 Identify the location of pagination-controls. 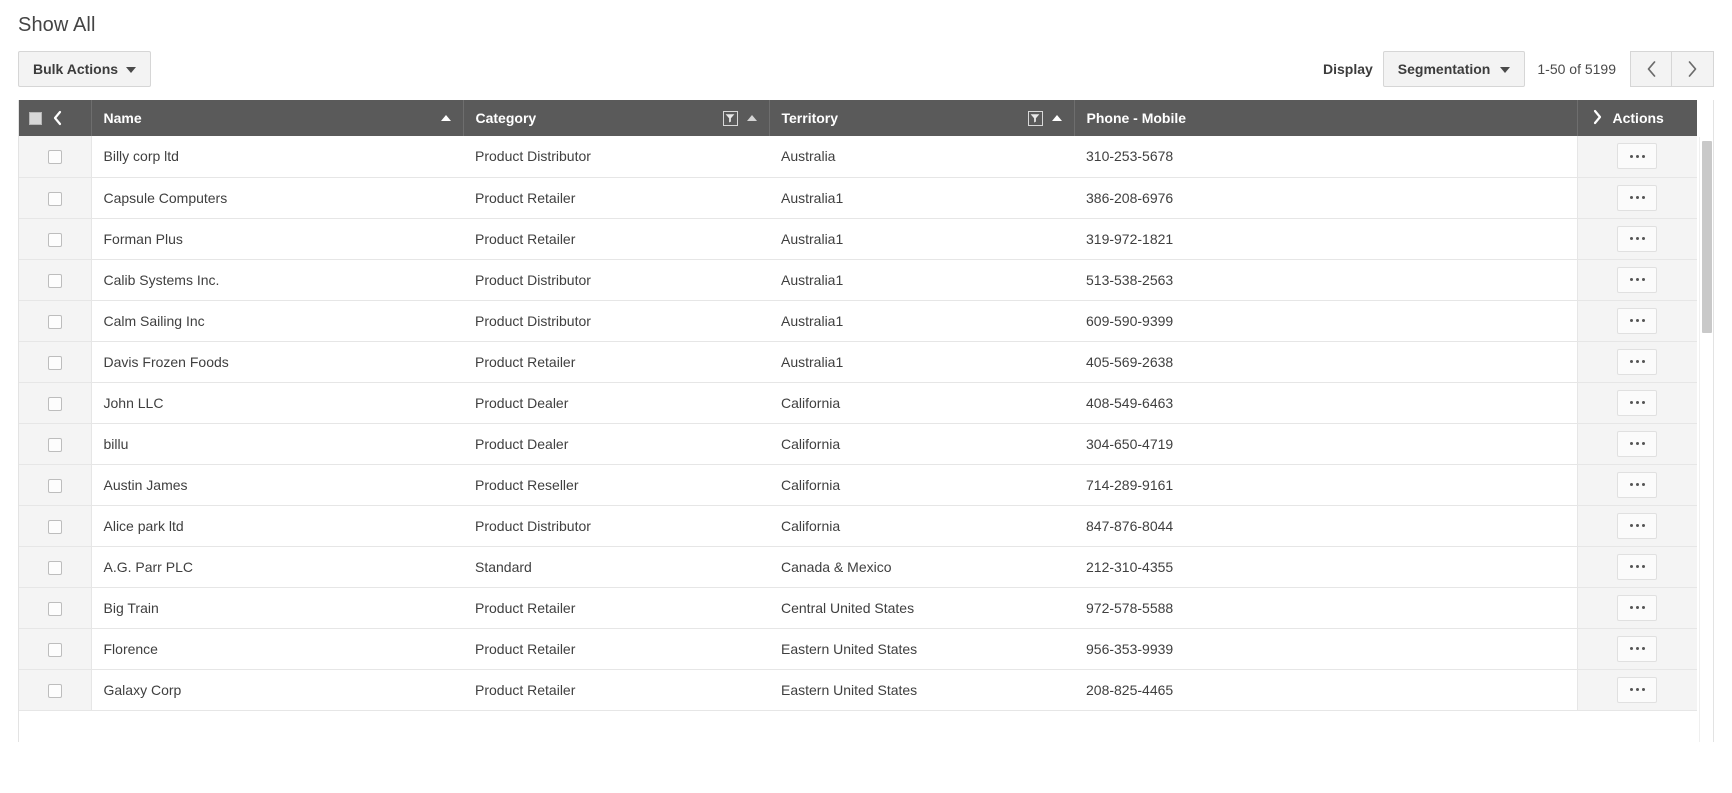
(1672, 69).